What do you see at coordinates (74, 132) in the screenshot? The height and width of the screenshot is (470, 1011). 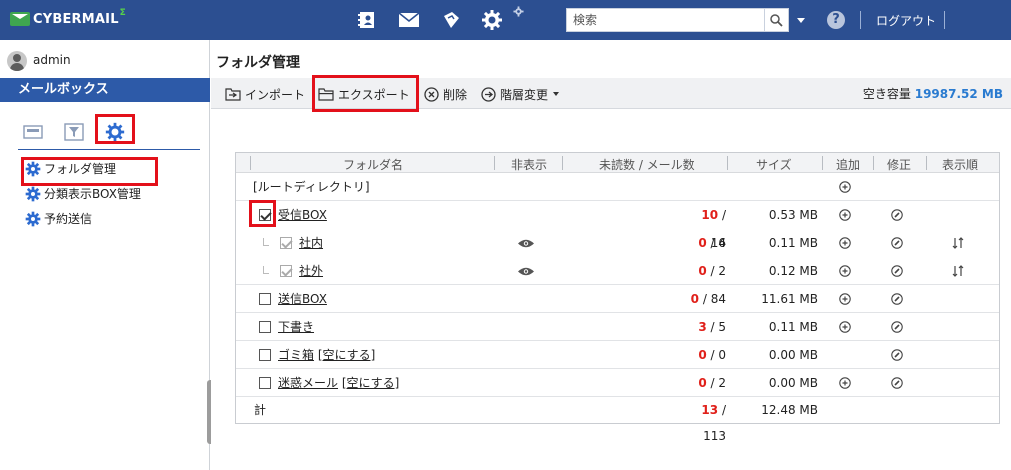 I see `filter-tab-icon` at bounding box center [74, 132].